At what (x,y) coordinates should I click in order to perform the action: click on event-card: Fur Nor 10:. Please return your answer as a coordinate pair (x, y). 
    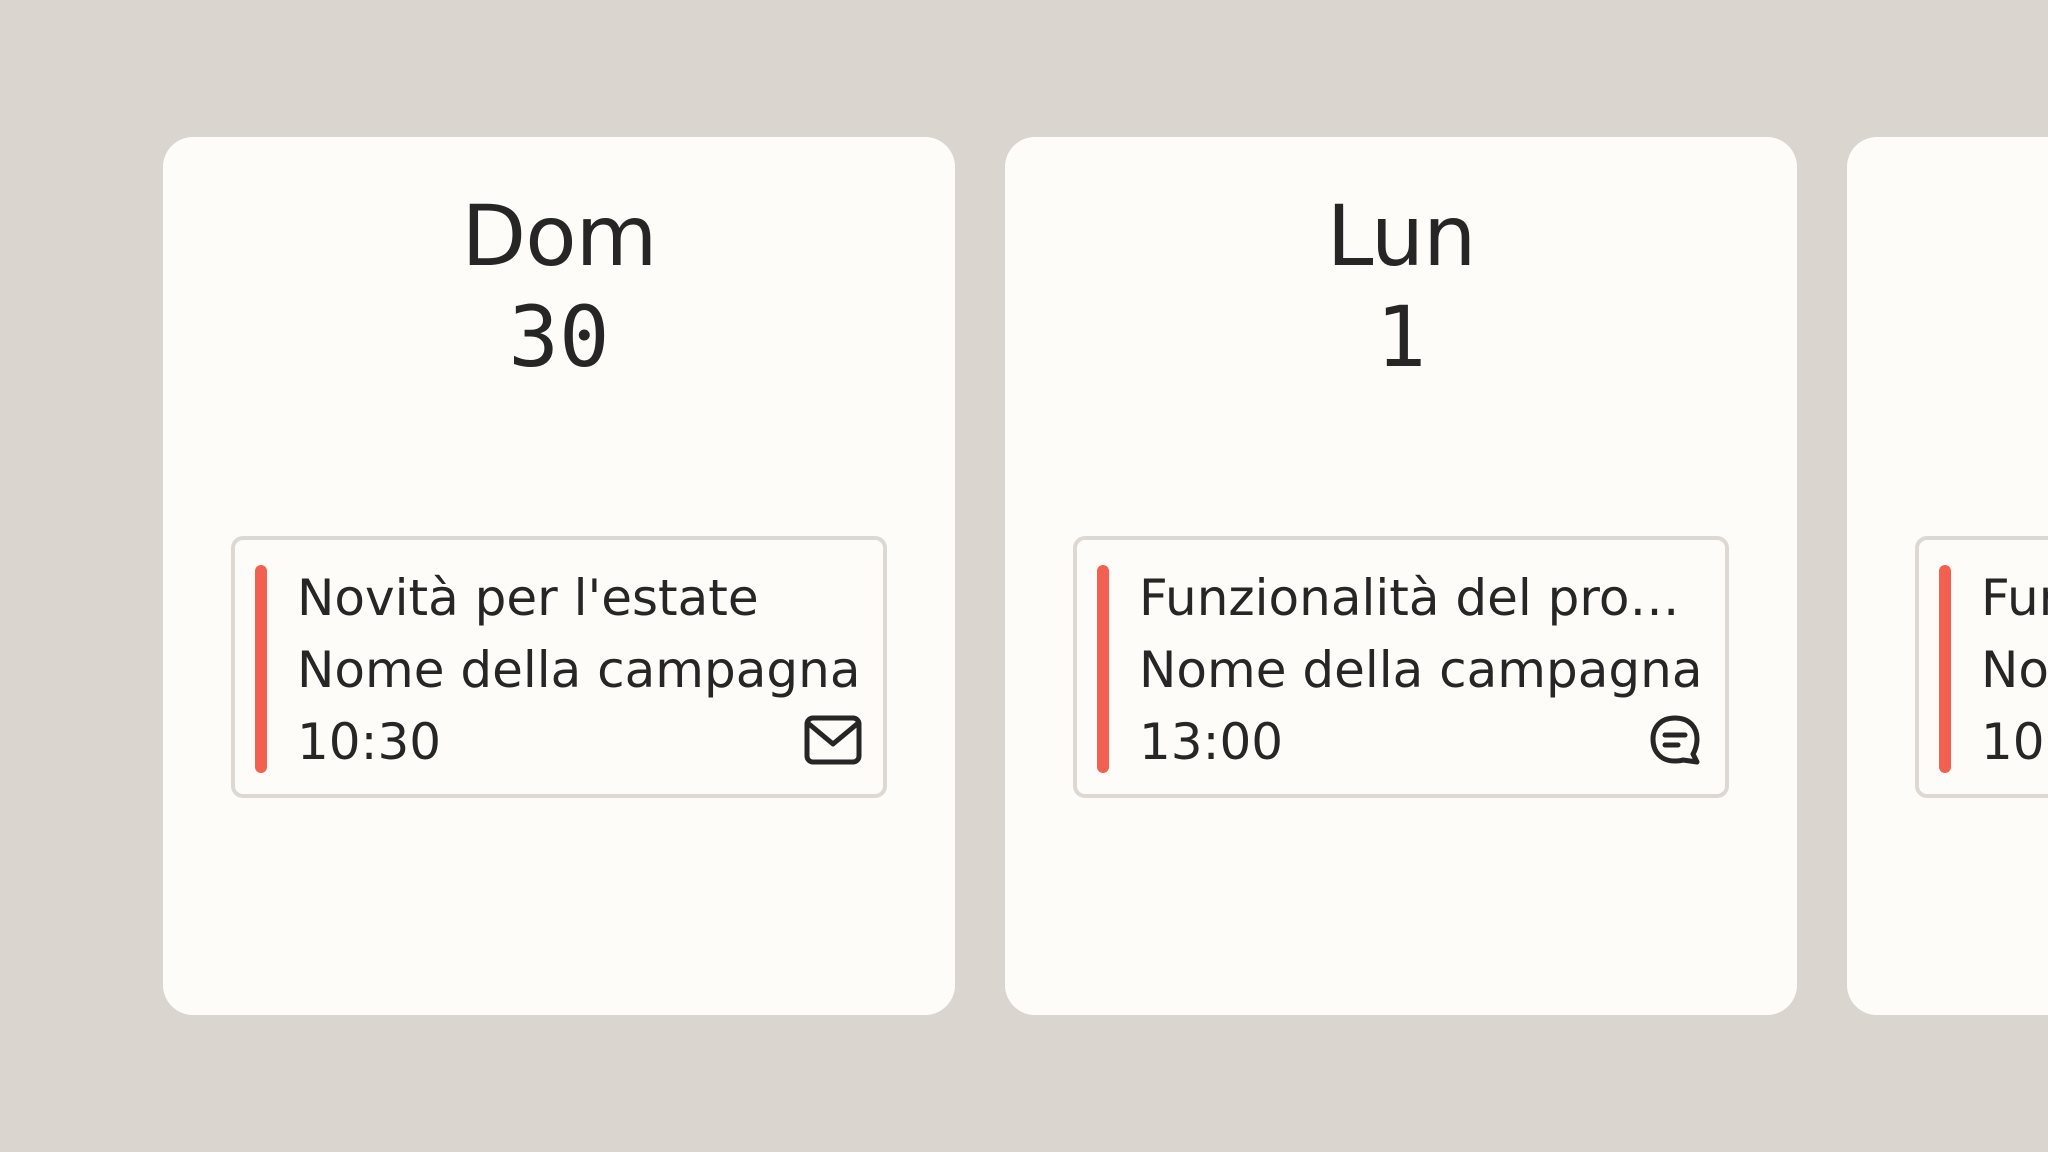
    Looking at the image, I should click on (1981, 667).